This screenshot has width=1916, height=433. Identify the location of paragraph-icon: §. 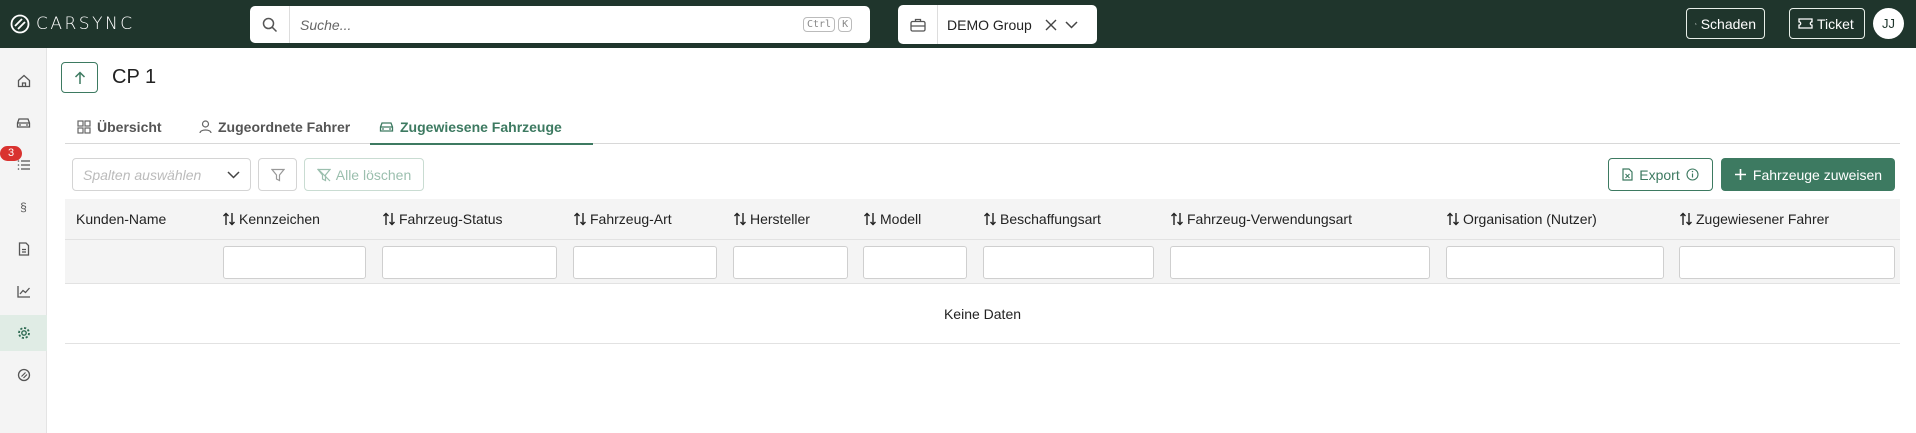
(23, 207).